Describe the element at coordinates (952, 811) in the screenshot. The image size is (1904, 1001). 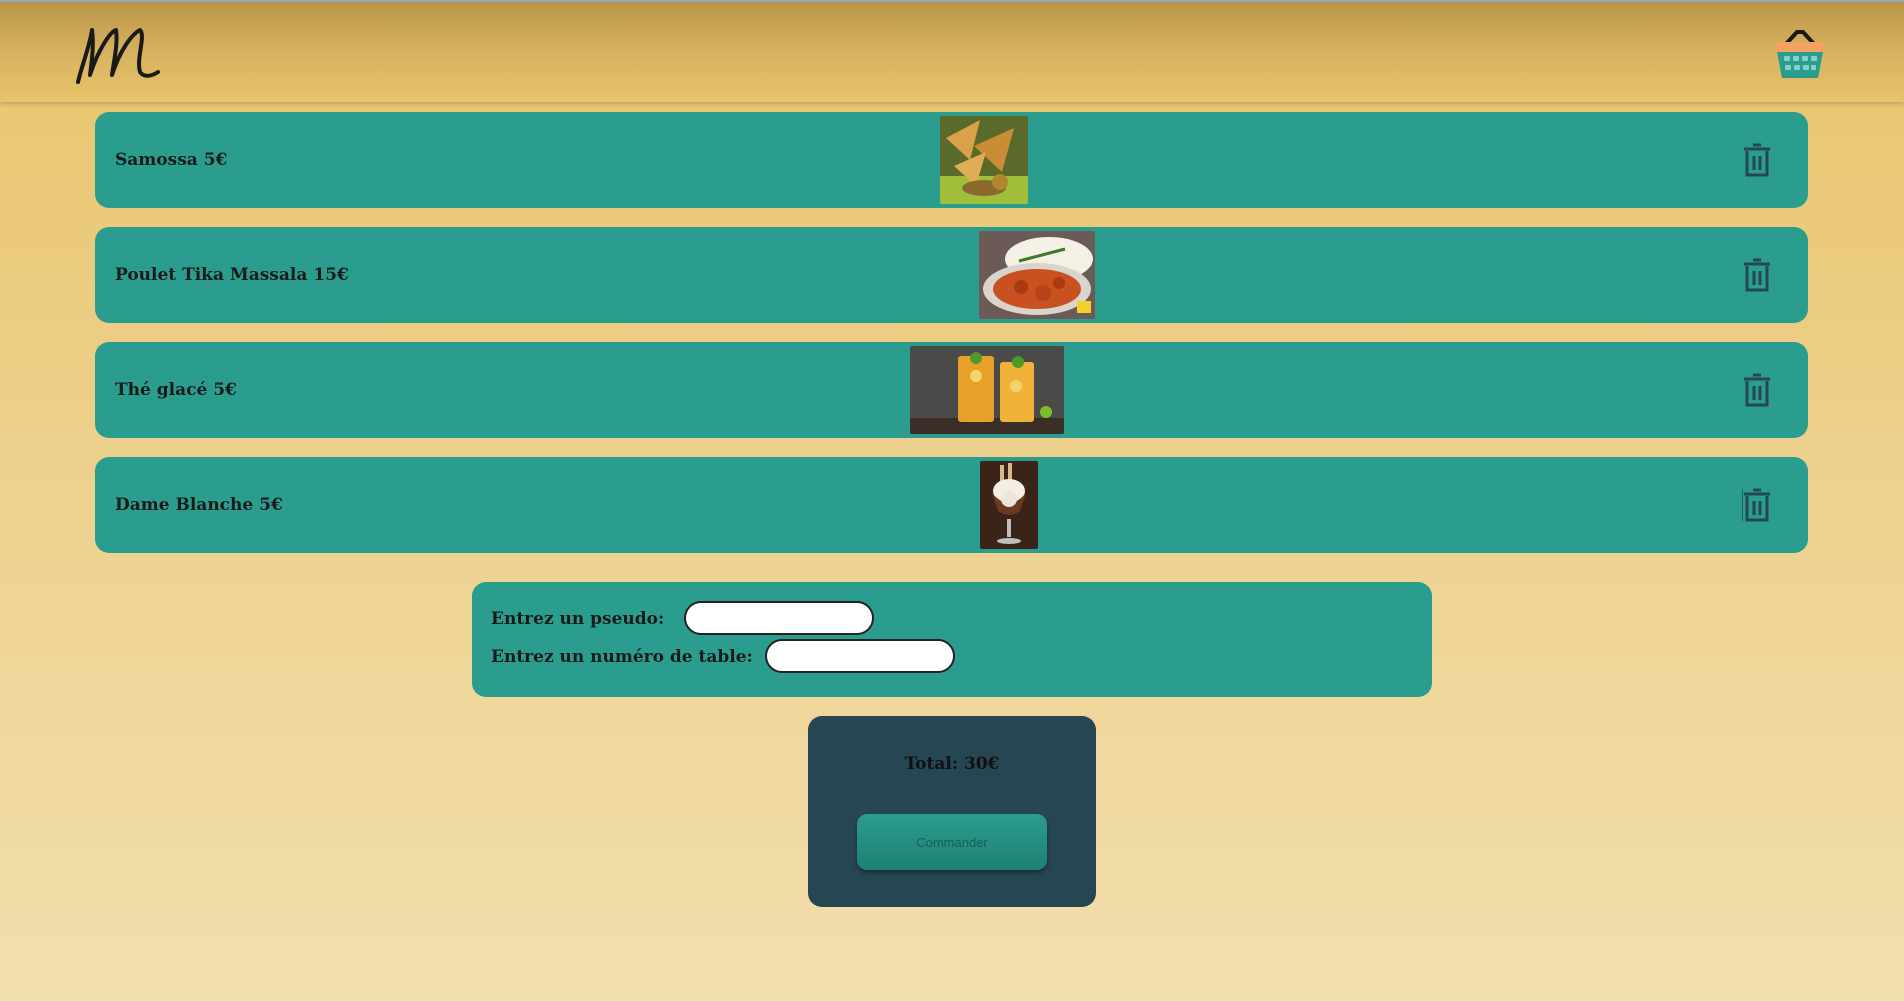
I see `order-summary: Total: 30€ Commander` at that location.